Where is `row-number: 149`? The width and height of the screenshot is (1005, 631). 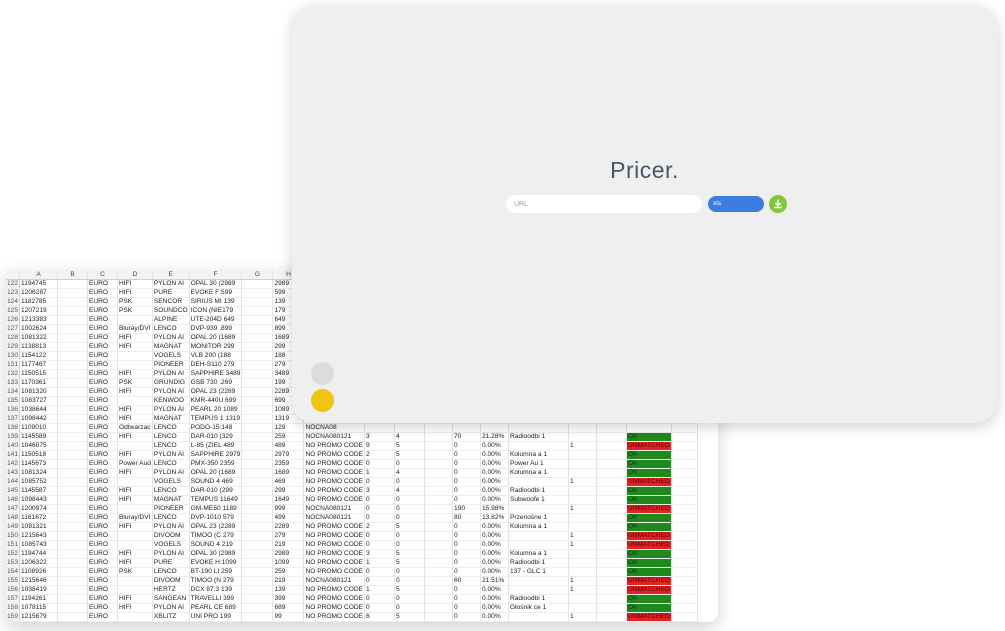
row-number: 149 is located at coordinates (13, 527).